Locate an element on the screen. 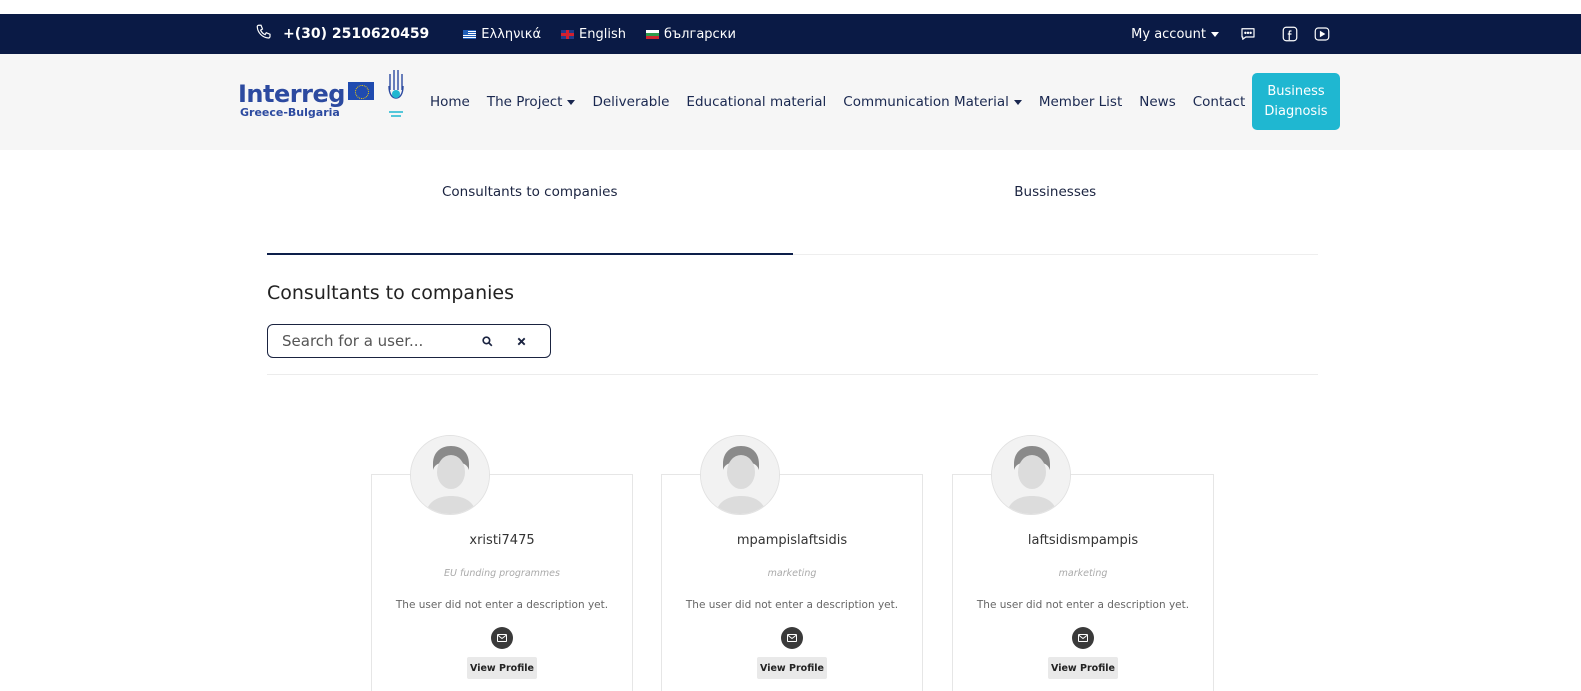  nav-communication-material: Communication Material is located at coordinates (932, 102).